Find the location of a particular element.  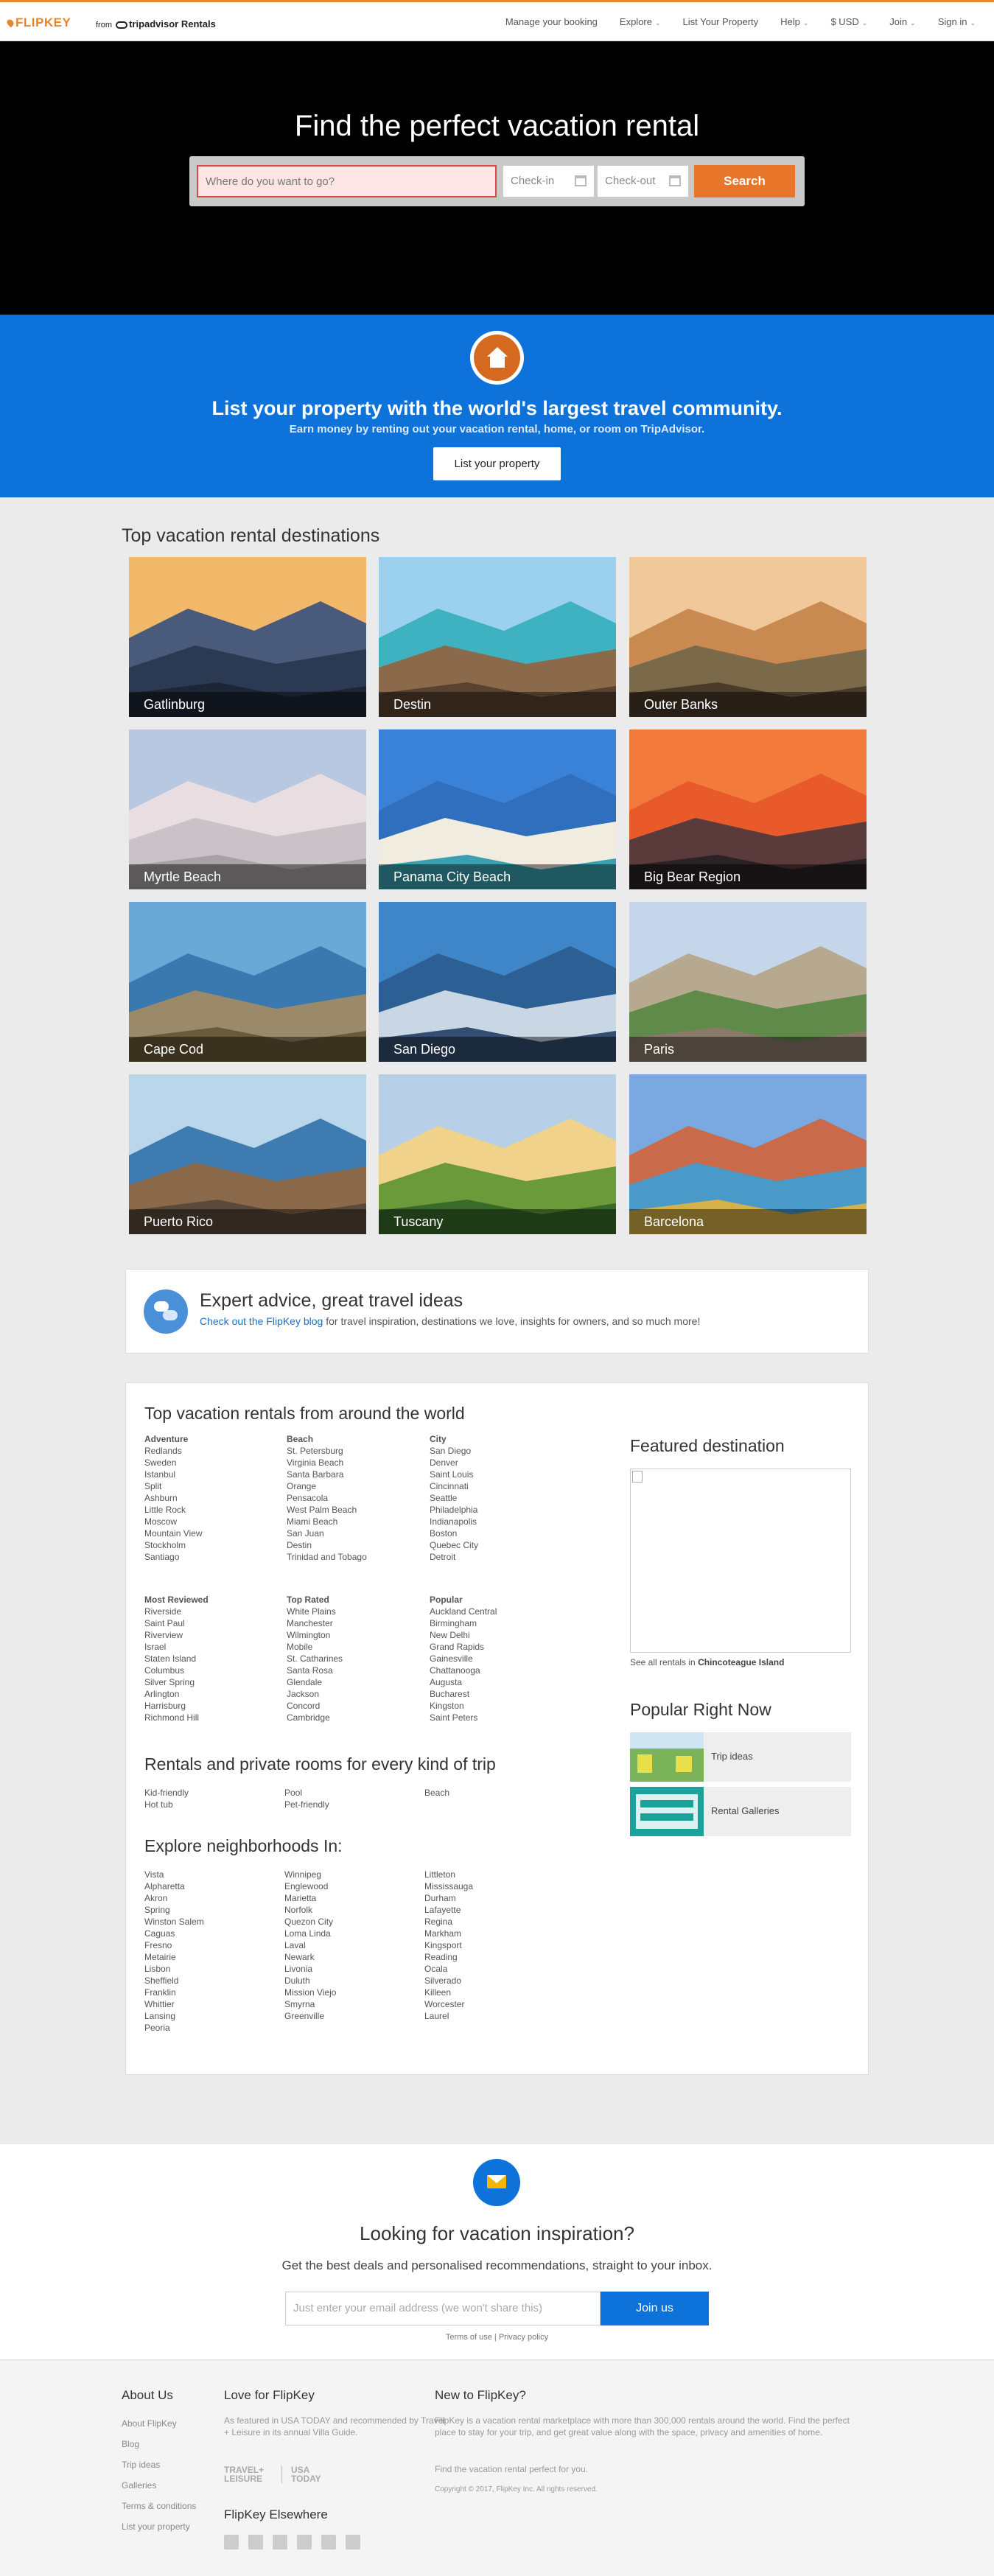

rental-link: Glendale is located at coordinates (315, 1682).